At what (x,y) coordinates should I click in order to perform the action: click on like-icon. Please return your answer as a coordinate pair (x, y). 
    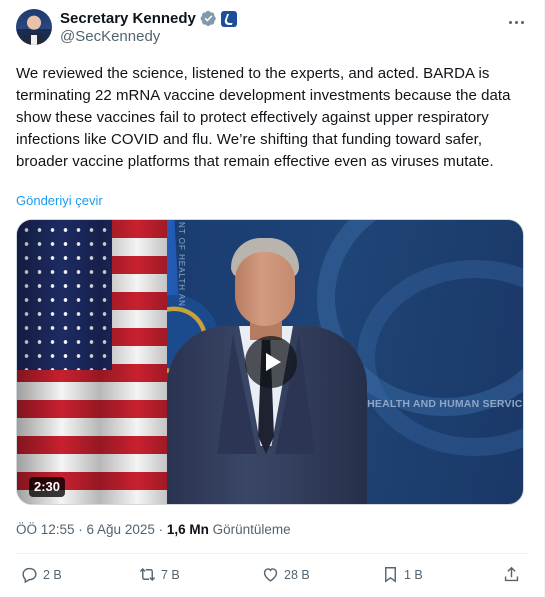
    Looking at the image, I should click on (270, 575).